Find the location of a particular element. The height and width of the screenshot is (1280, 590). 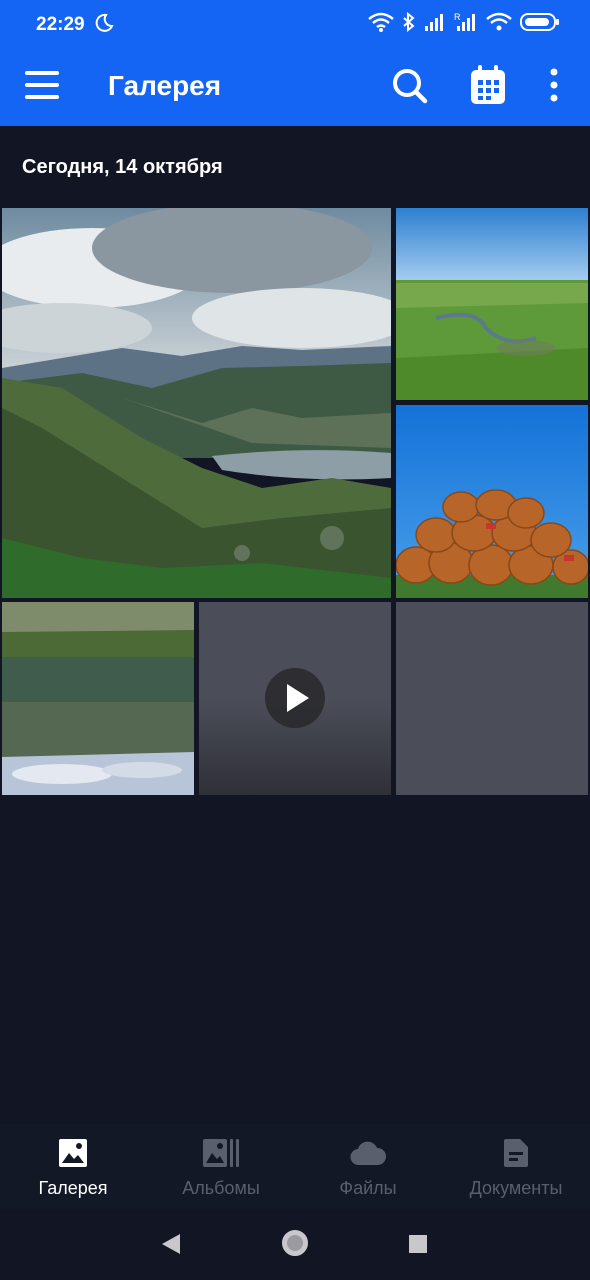

signal-icon is located at coordinates (434, 22).